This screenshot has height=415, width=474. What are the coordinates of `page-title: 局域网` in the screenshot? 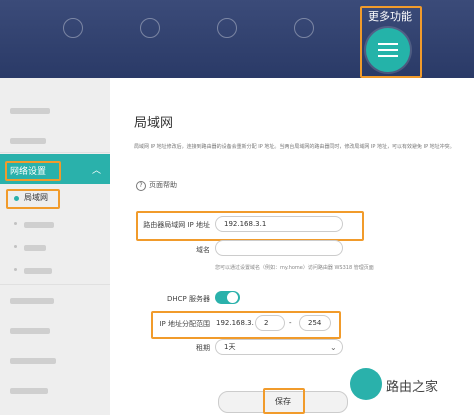 It's located at (154, 123).